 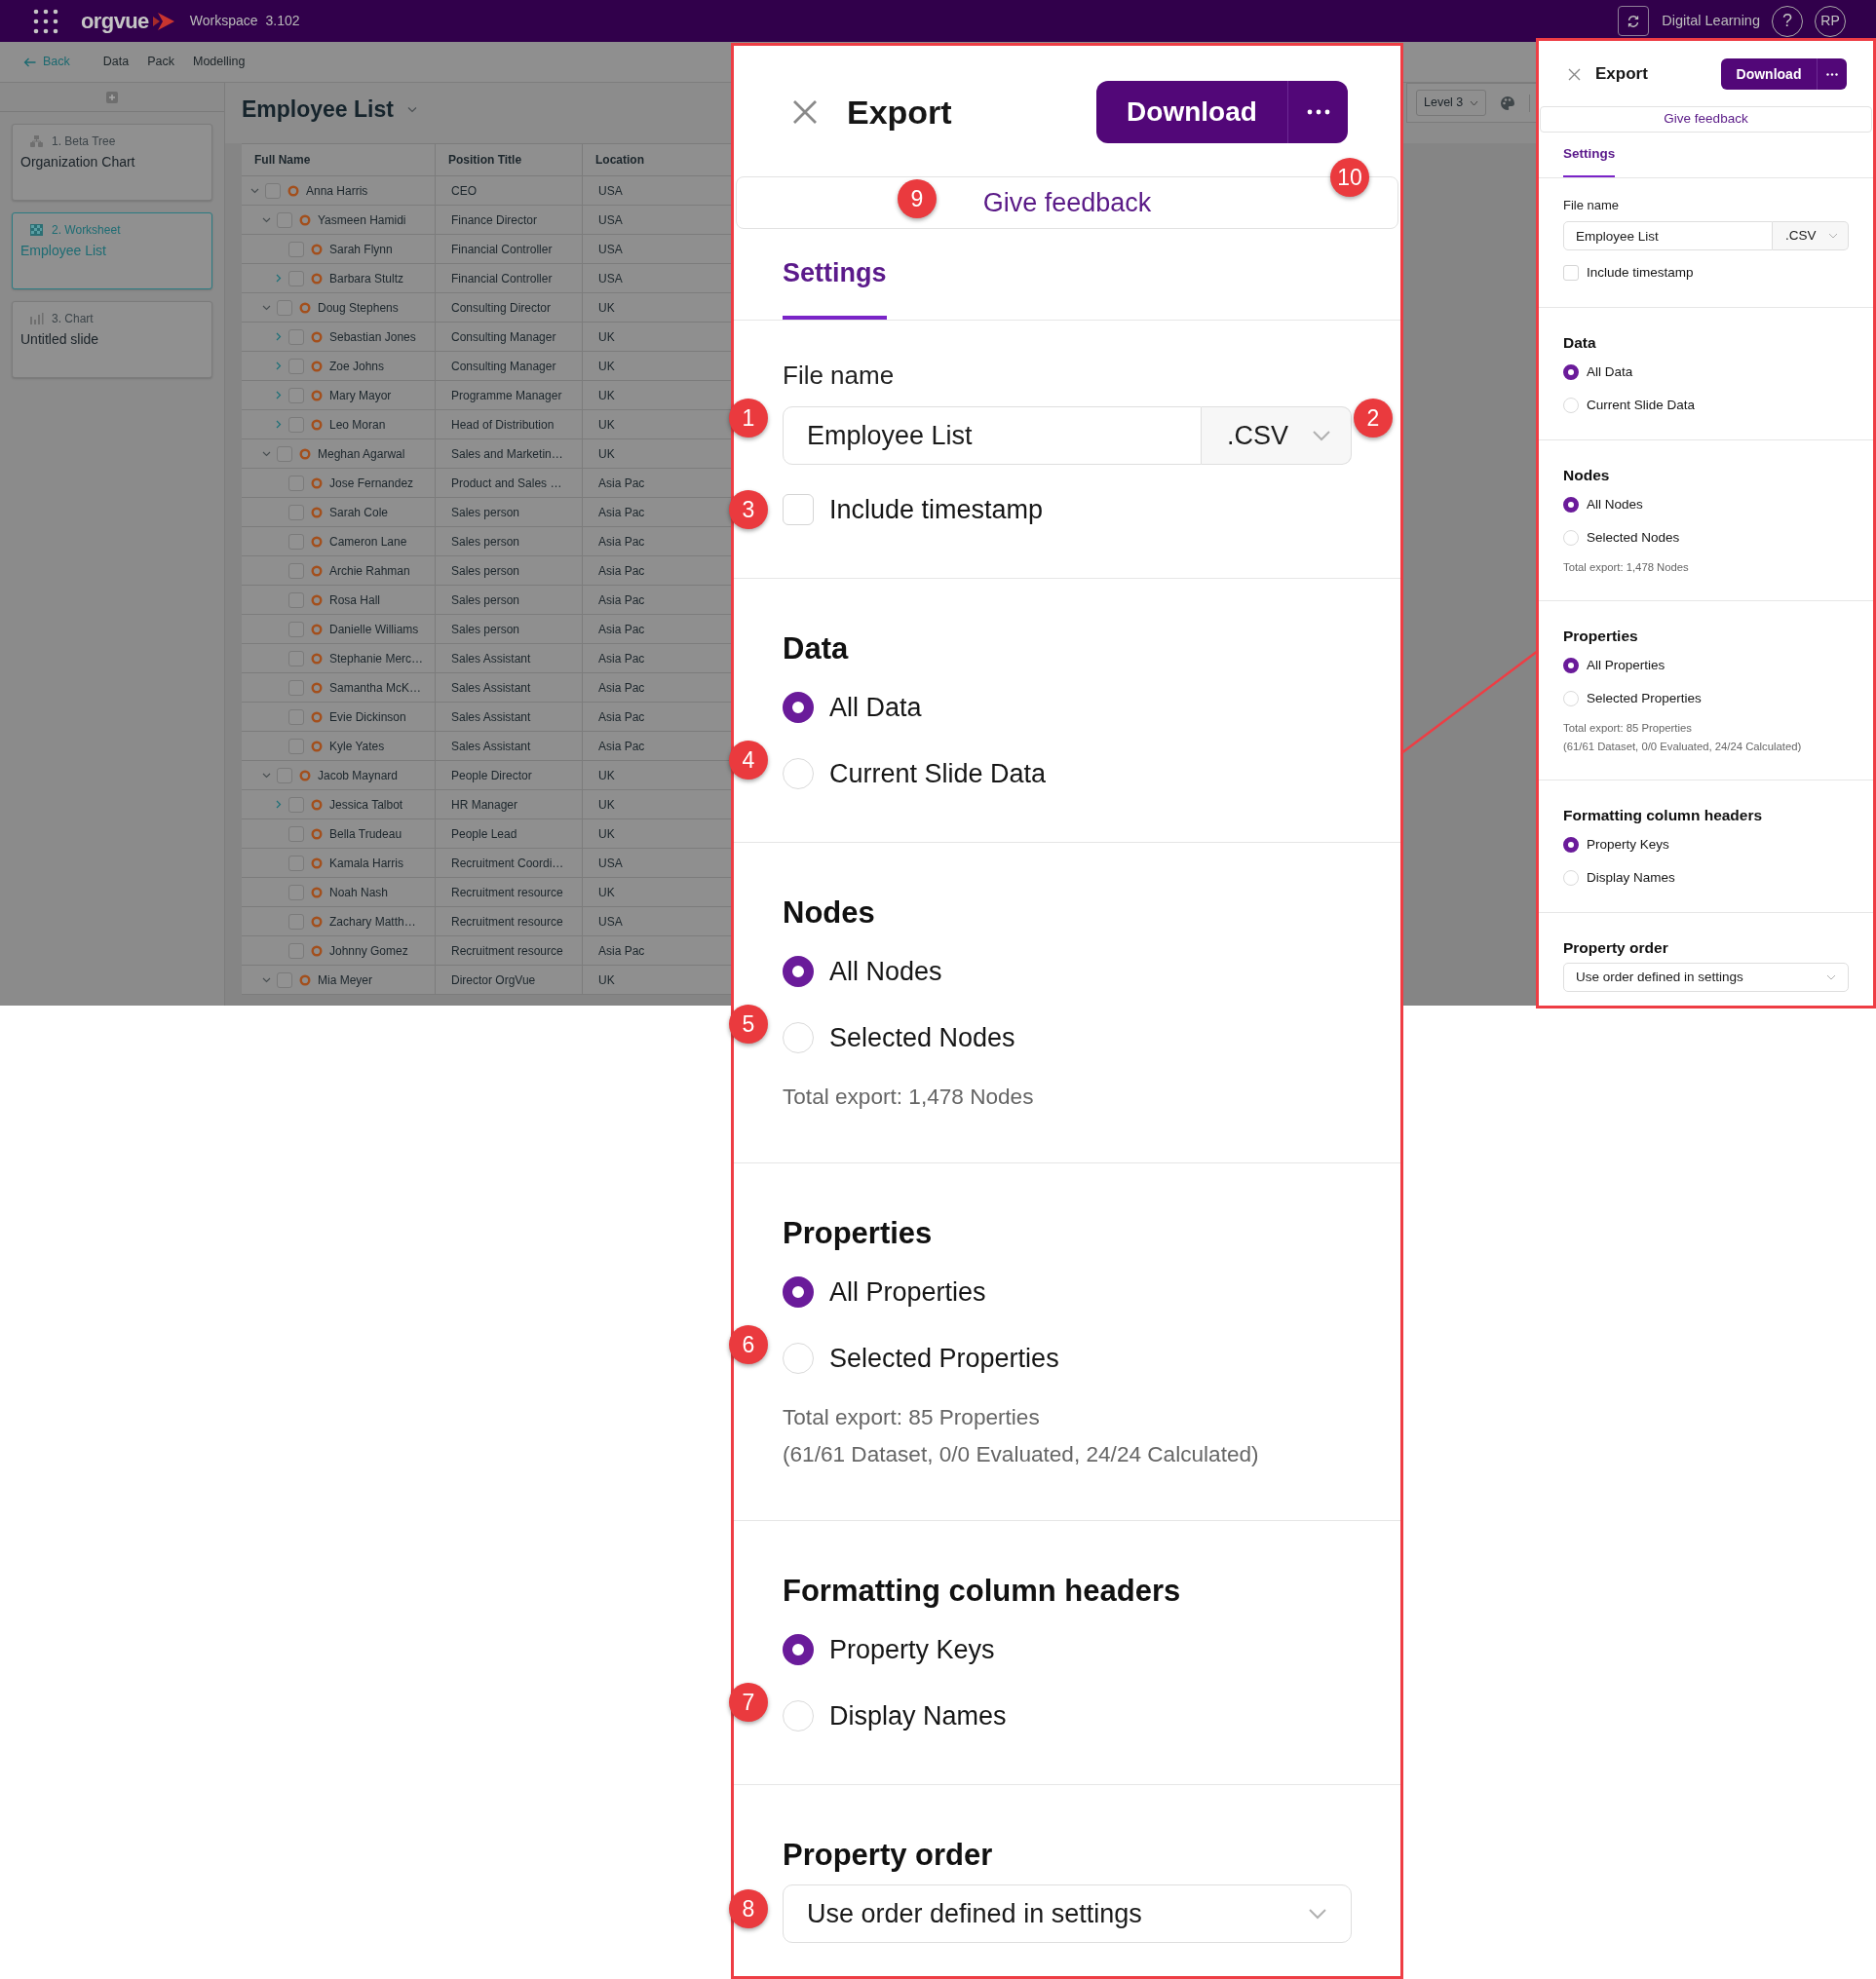 What do you see at coordinates (1508, 103) in the screenshot?
I see `palette-icon` at bounding box center [1508, 103].